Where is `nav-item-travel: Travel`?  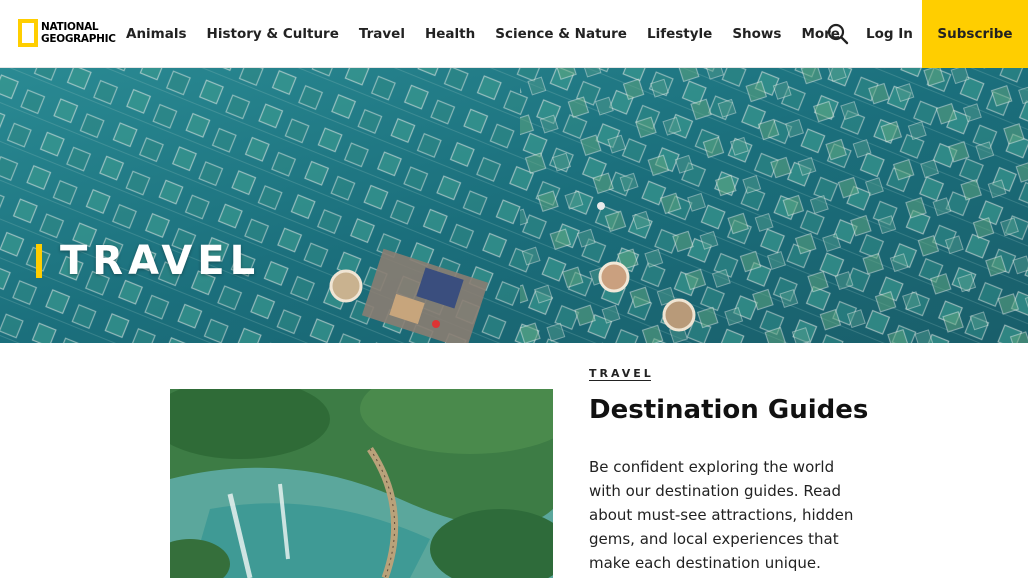
nav-item-travel: Travel is located at coordinates (382, 34).